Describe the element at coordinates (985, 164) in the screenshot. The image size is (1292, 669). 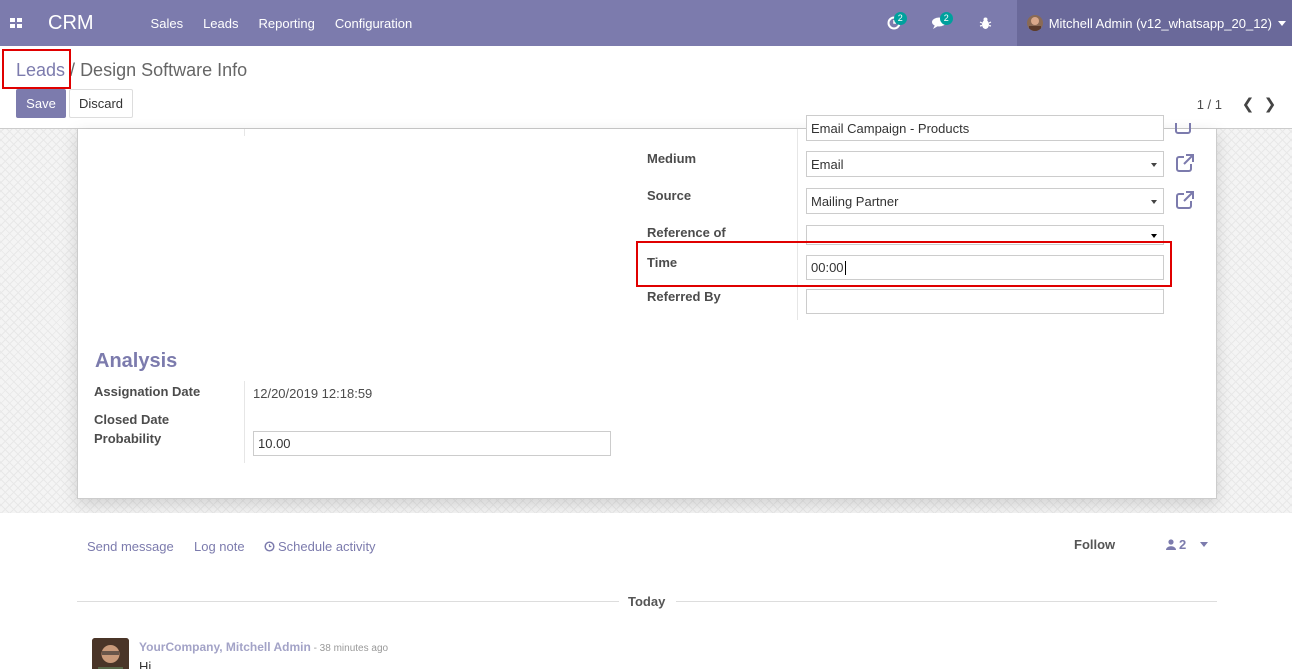
I see `medium-select: Email` at that location.